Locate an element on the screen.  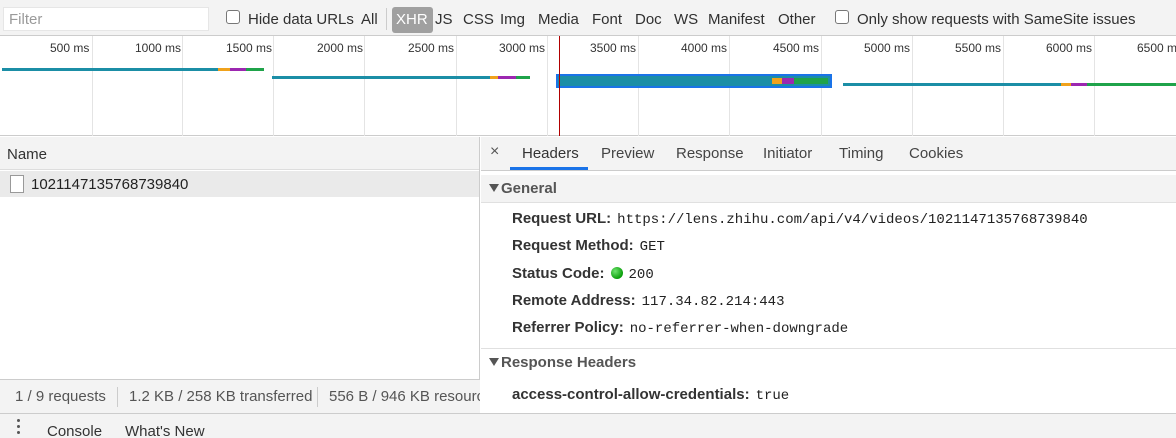
field-key: Request Method: is located at coordinates (573, 245).